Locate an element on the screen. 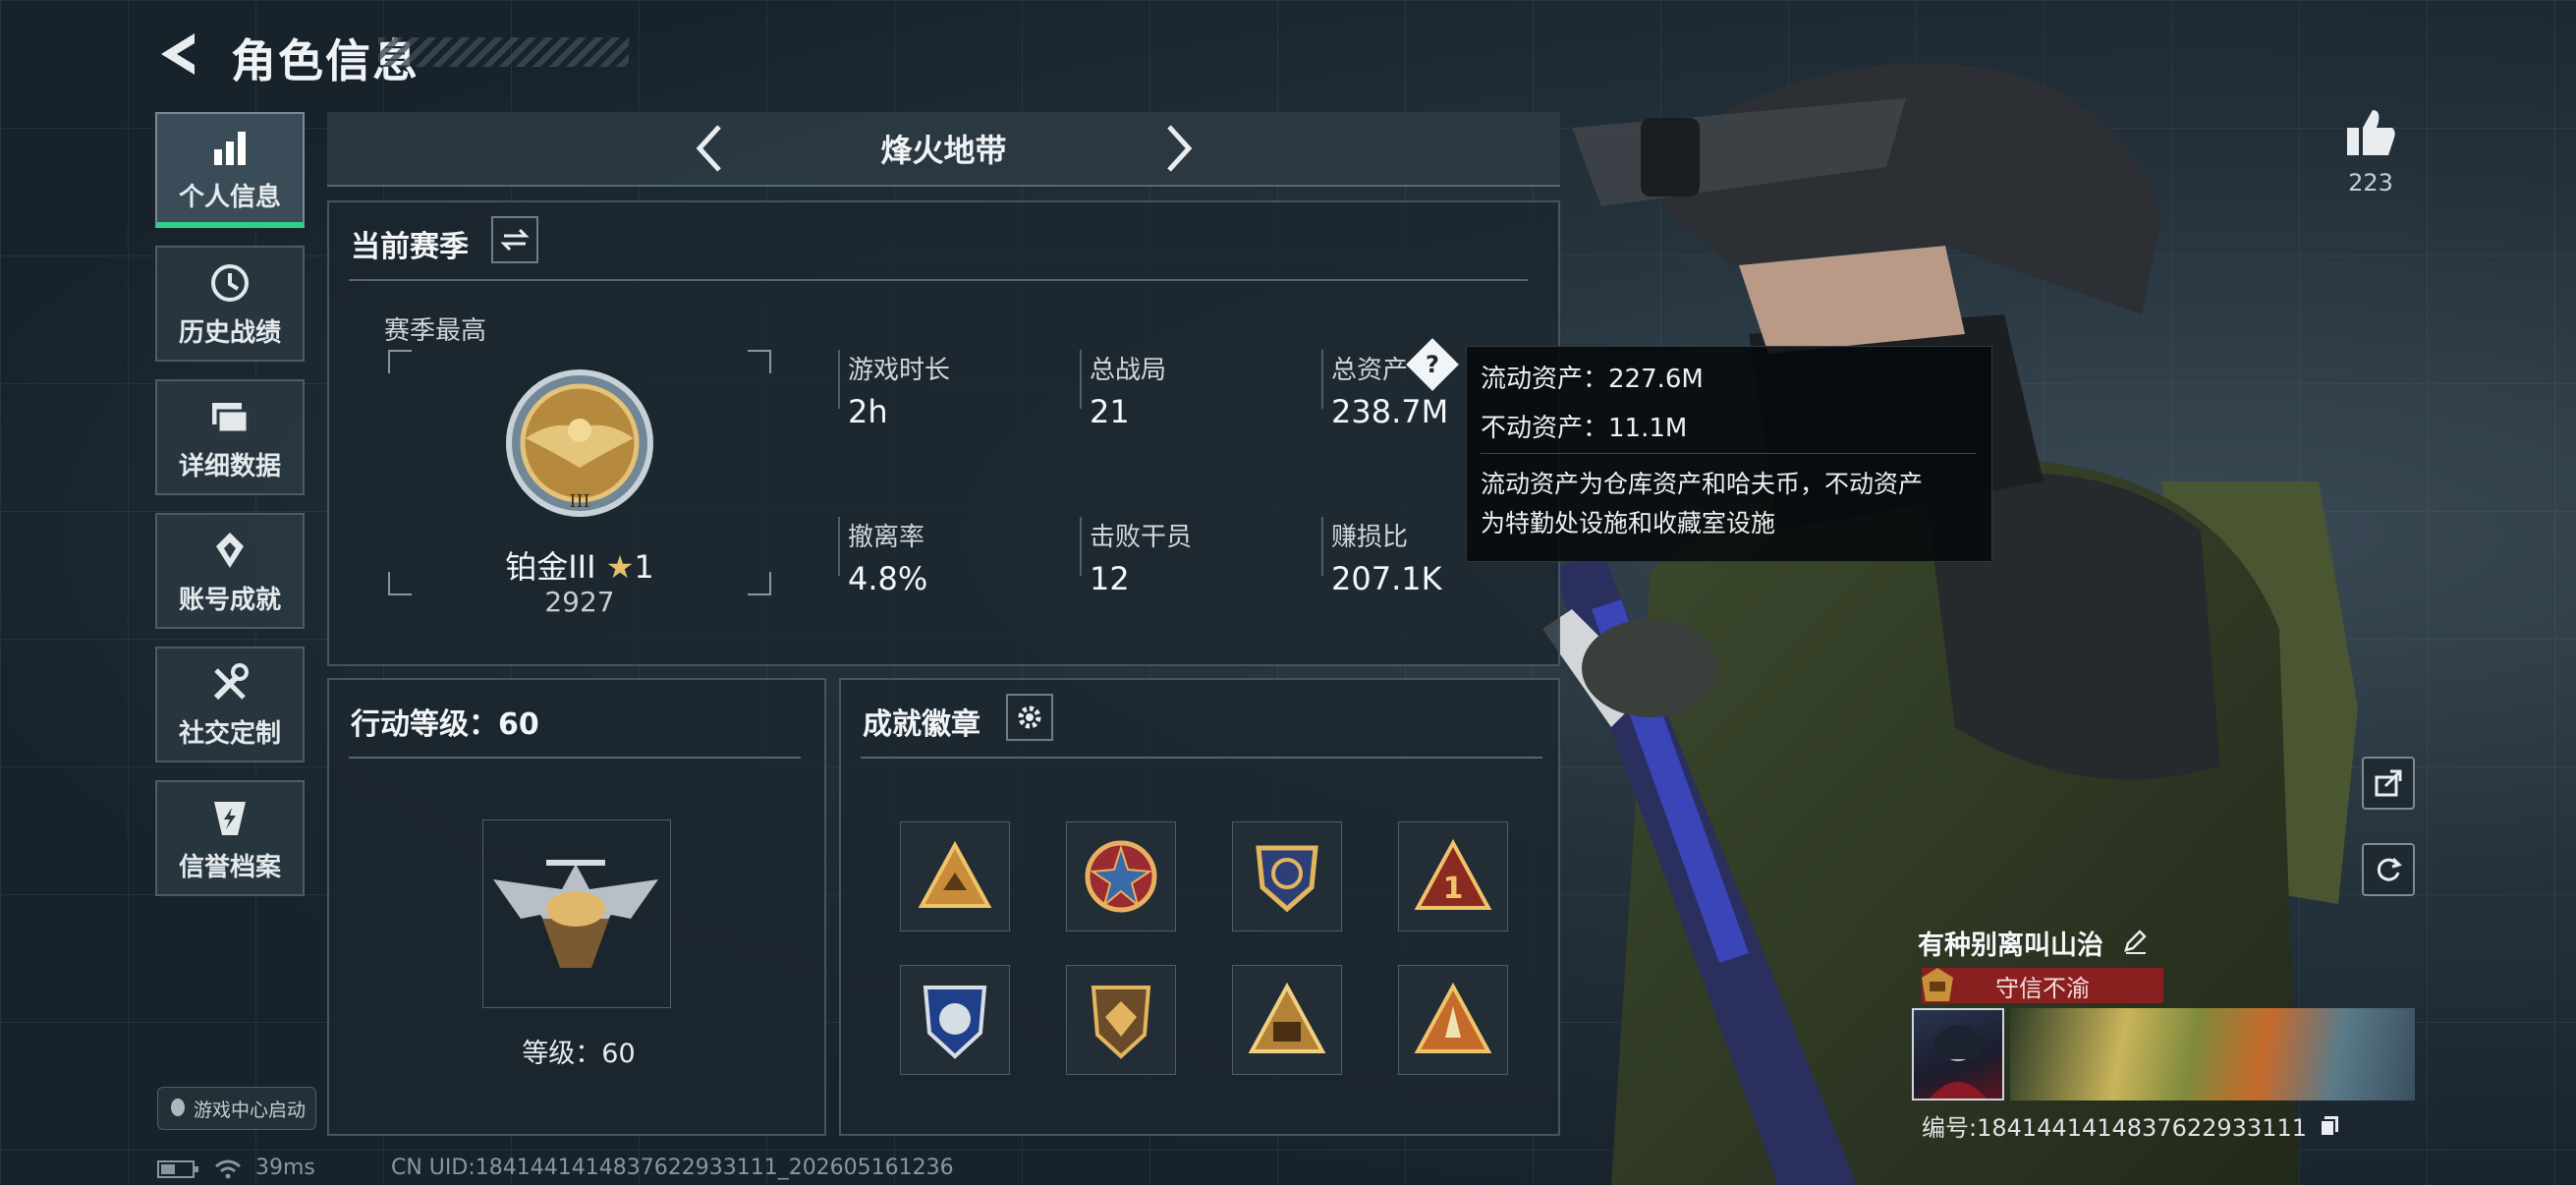 The height and width of the screenshot is (1185, 2576). battery-icon is located at coordinates (177, 1169).